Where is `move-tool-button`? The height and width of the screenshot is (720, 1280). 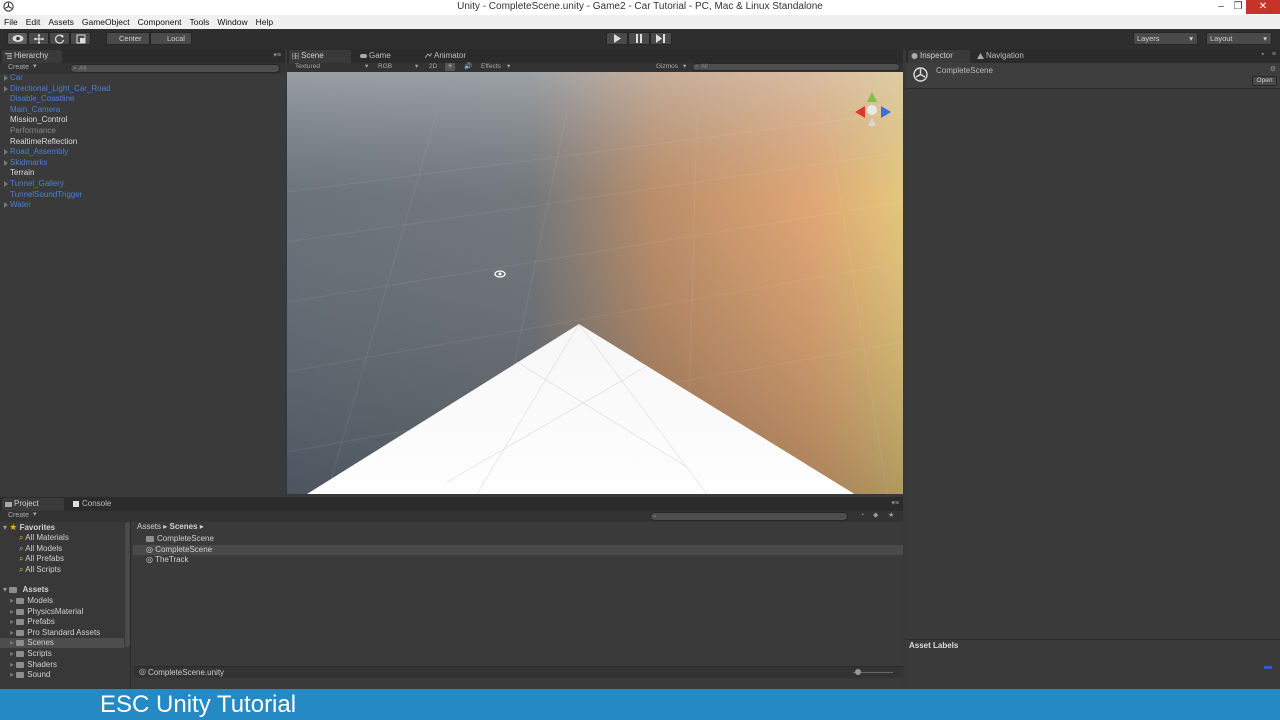 move-tool-button is located at coordinates (38, 38).